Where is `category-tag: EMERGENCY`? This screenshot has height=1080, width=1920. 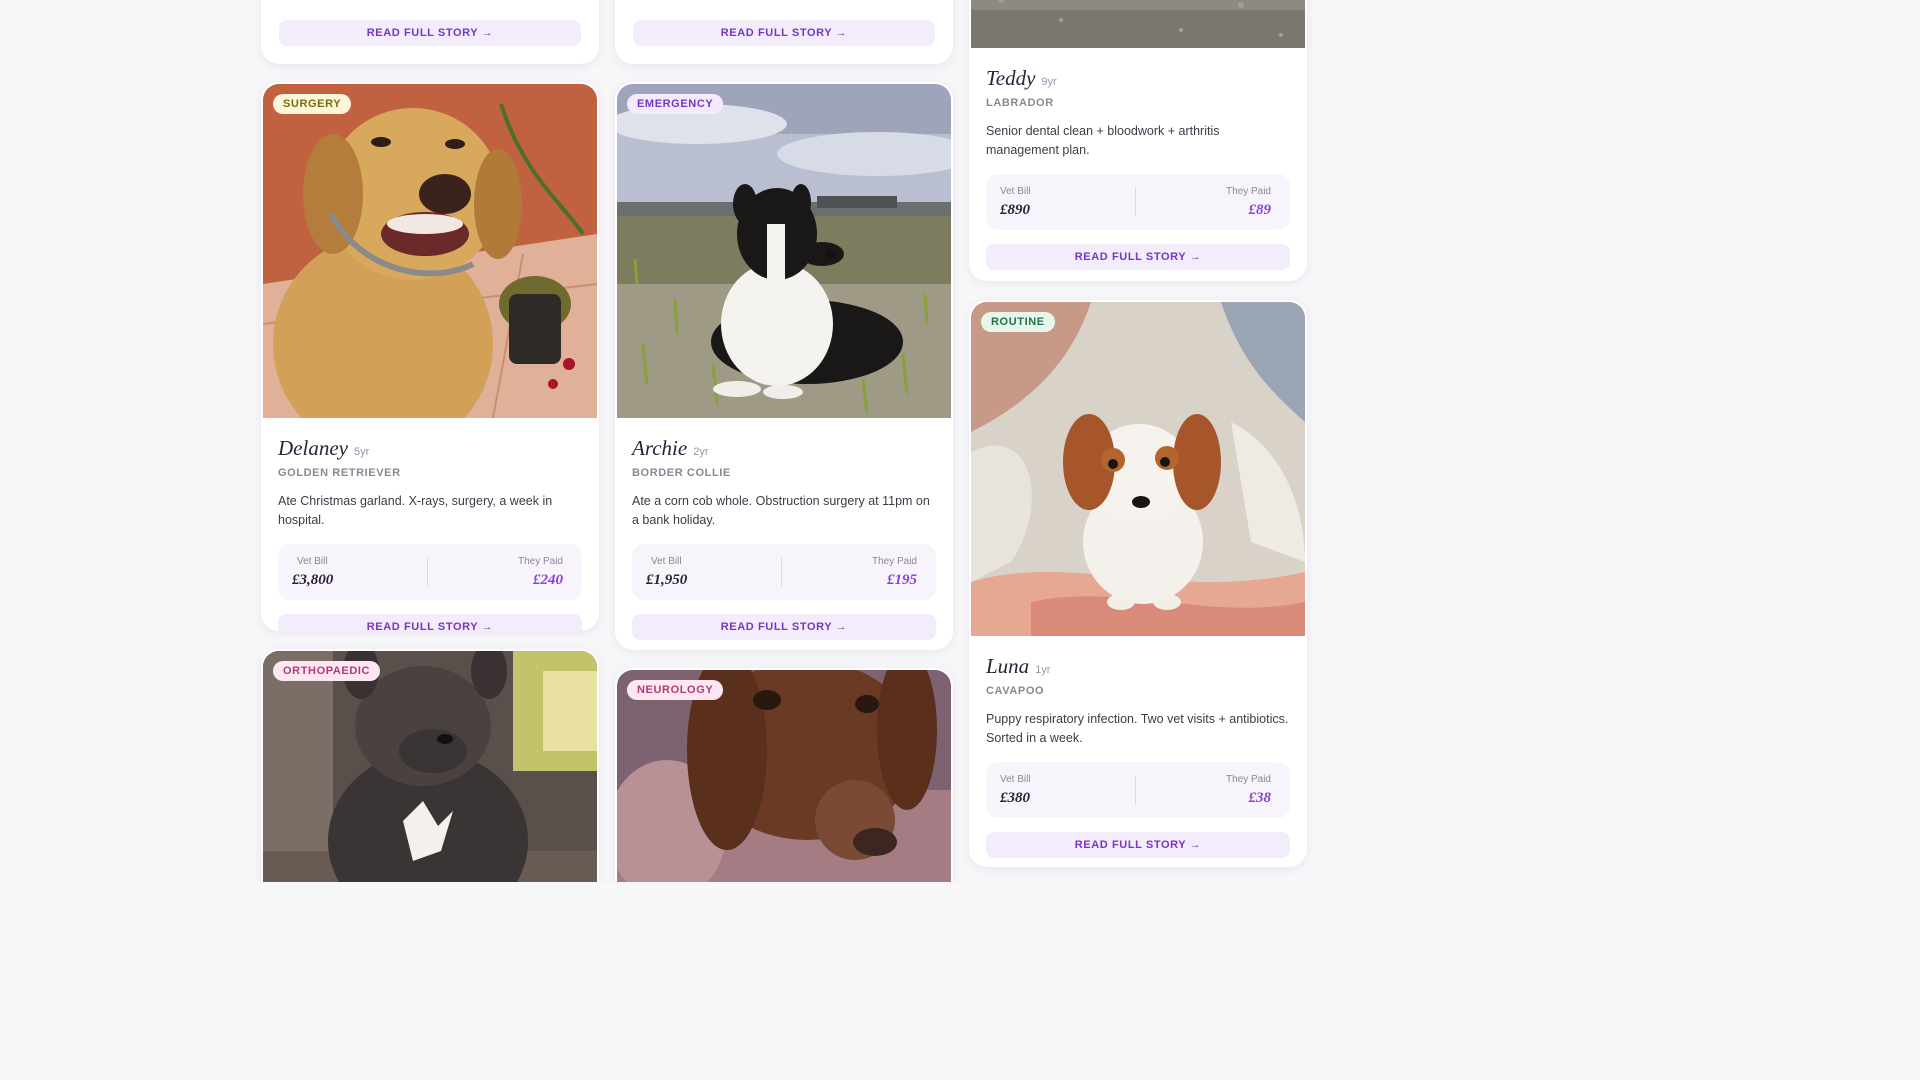
category-tag: EMERGENCY is located at coordinates (675, 104).